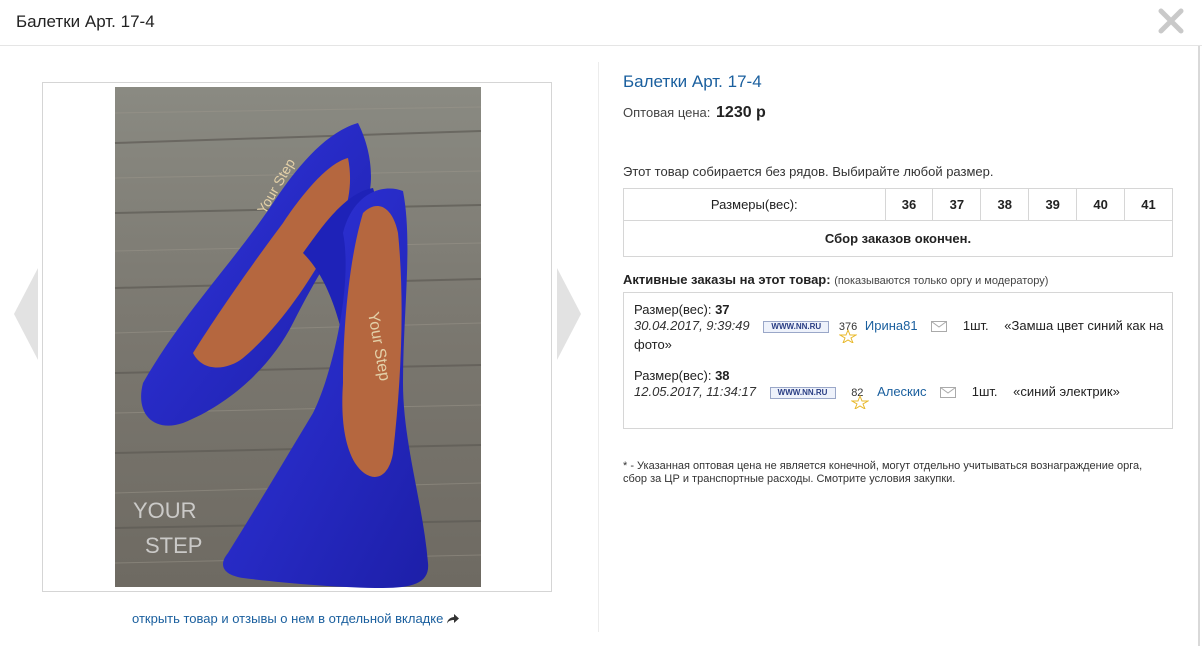  Describe the element at coordinates (722, 309) in the screenshot. I see `order-size: 37` at that location.